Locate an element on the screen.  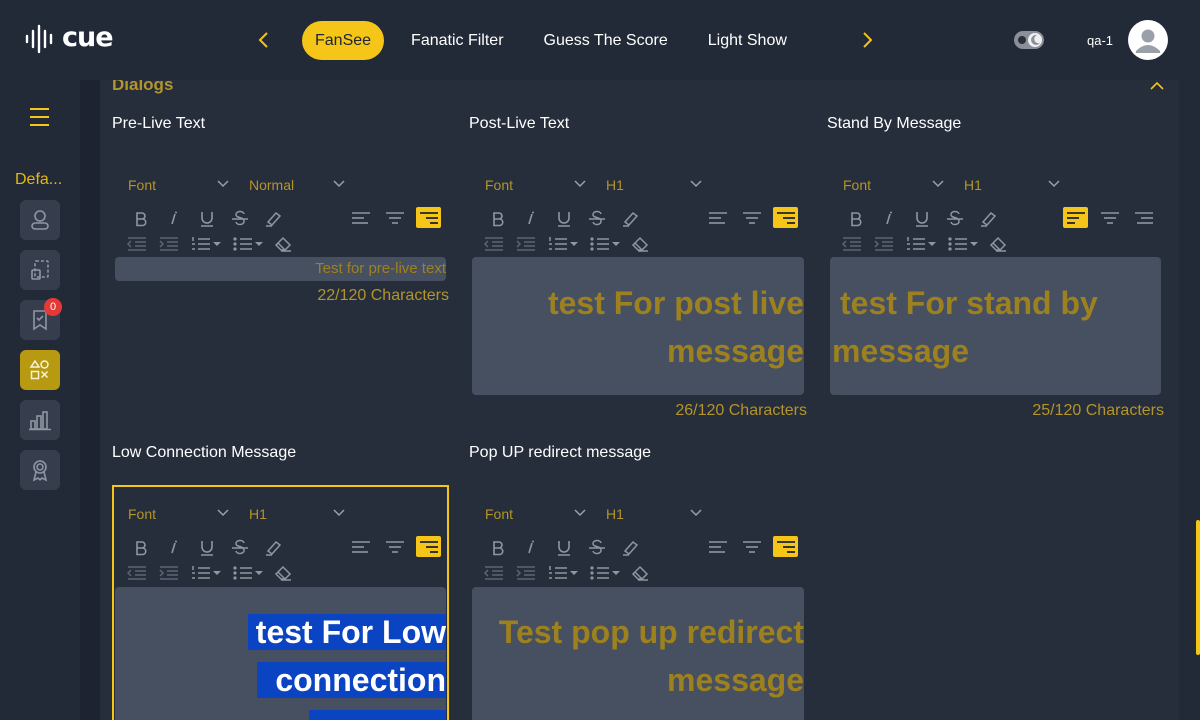
sidebar-item-screens is located at coordinates (40, 270).